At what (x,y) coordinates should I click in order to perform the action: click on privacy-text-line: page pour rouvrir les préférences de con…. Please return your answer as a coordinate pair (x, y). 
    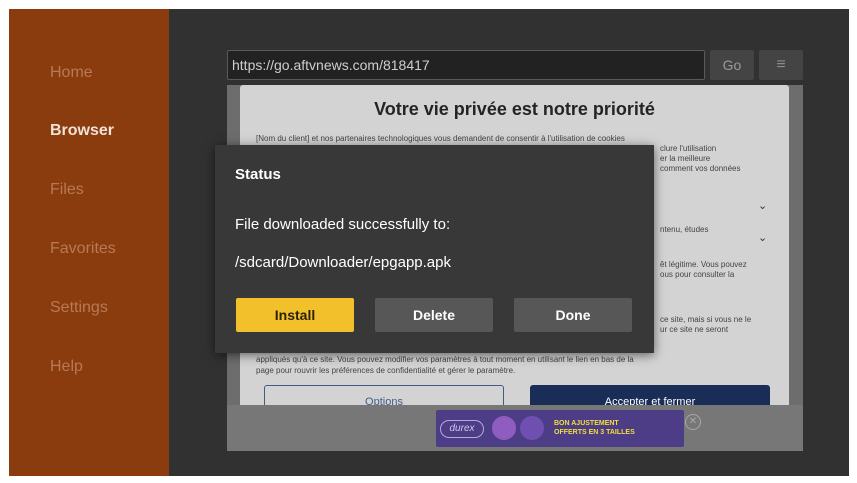
    Looking at the image, I should click on (386, 370).